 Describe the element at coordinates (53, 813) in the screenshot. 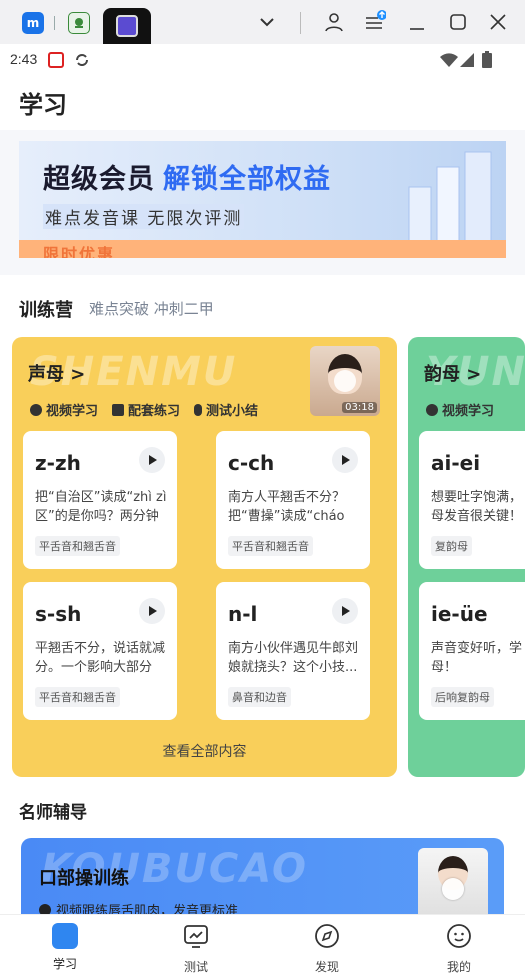

I see `teacher-section-title: 名师辅导` at that location.